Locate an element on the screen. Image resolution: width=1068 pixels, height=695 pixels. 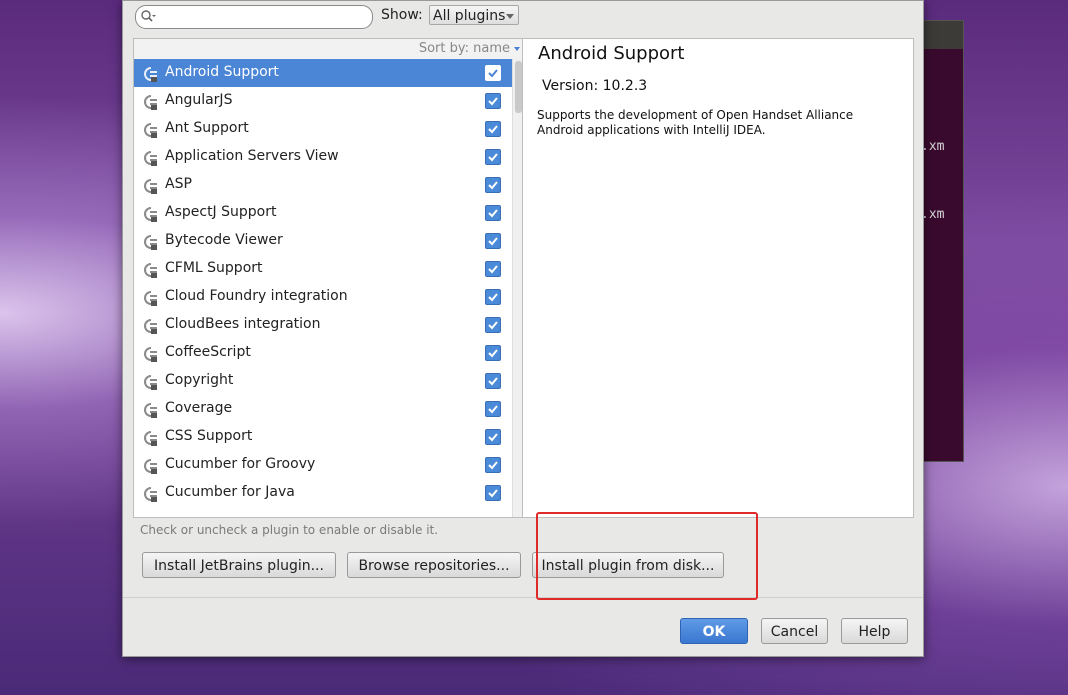
plugin-name: Coverage is located at coordinates (199, 408).